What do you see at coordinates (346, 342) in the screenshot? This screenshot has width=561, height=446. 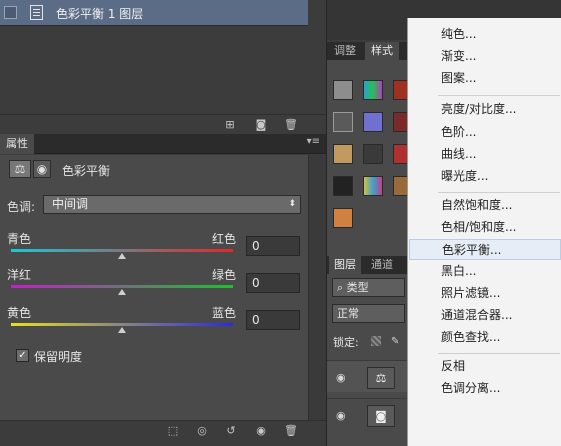 I see `lock-label: 锁定:` at bounding box center [346, 342].